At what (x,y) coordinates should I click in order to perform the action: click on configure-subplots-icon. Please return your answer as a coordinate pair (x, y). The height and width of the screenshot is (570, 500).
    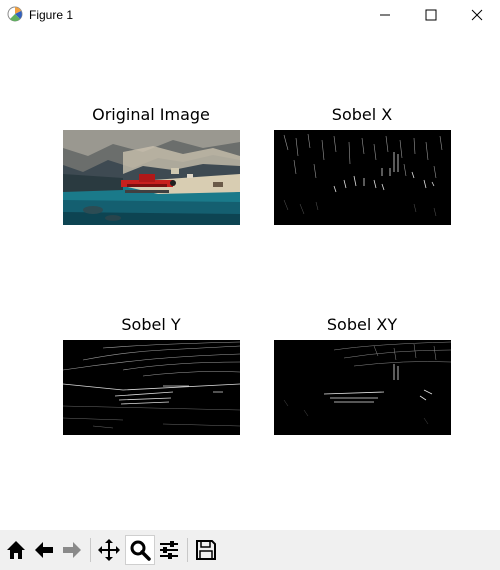
    Looking at the image, I should click on (169, 550).